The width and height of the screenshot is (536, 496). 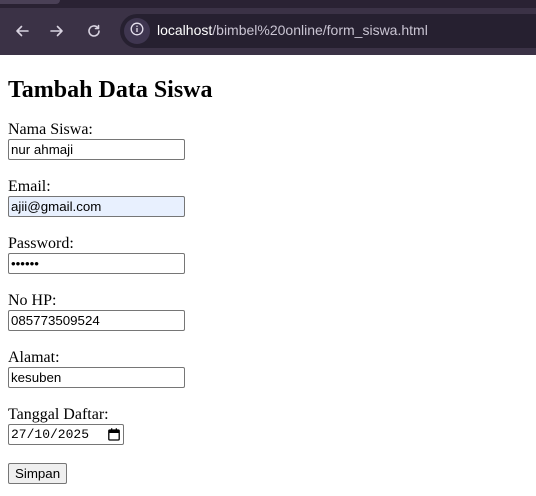 I want to click on no-hp-label: No HP:, so click(x=32, y=300).